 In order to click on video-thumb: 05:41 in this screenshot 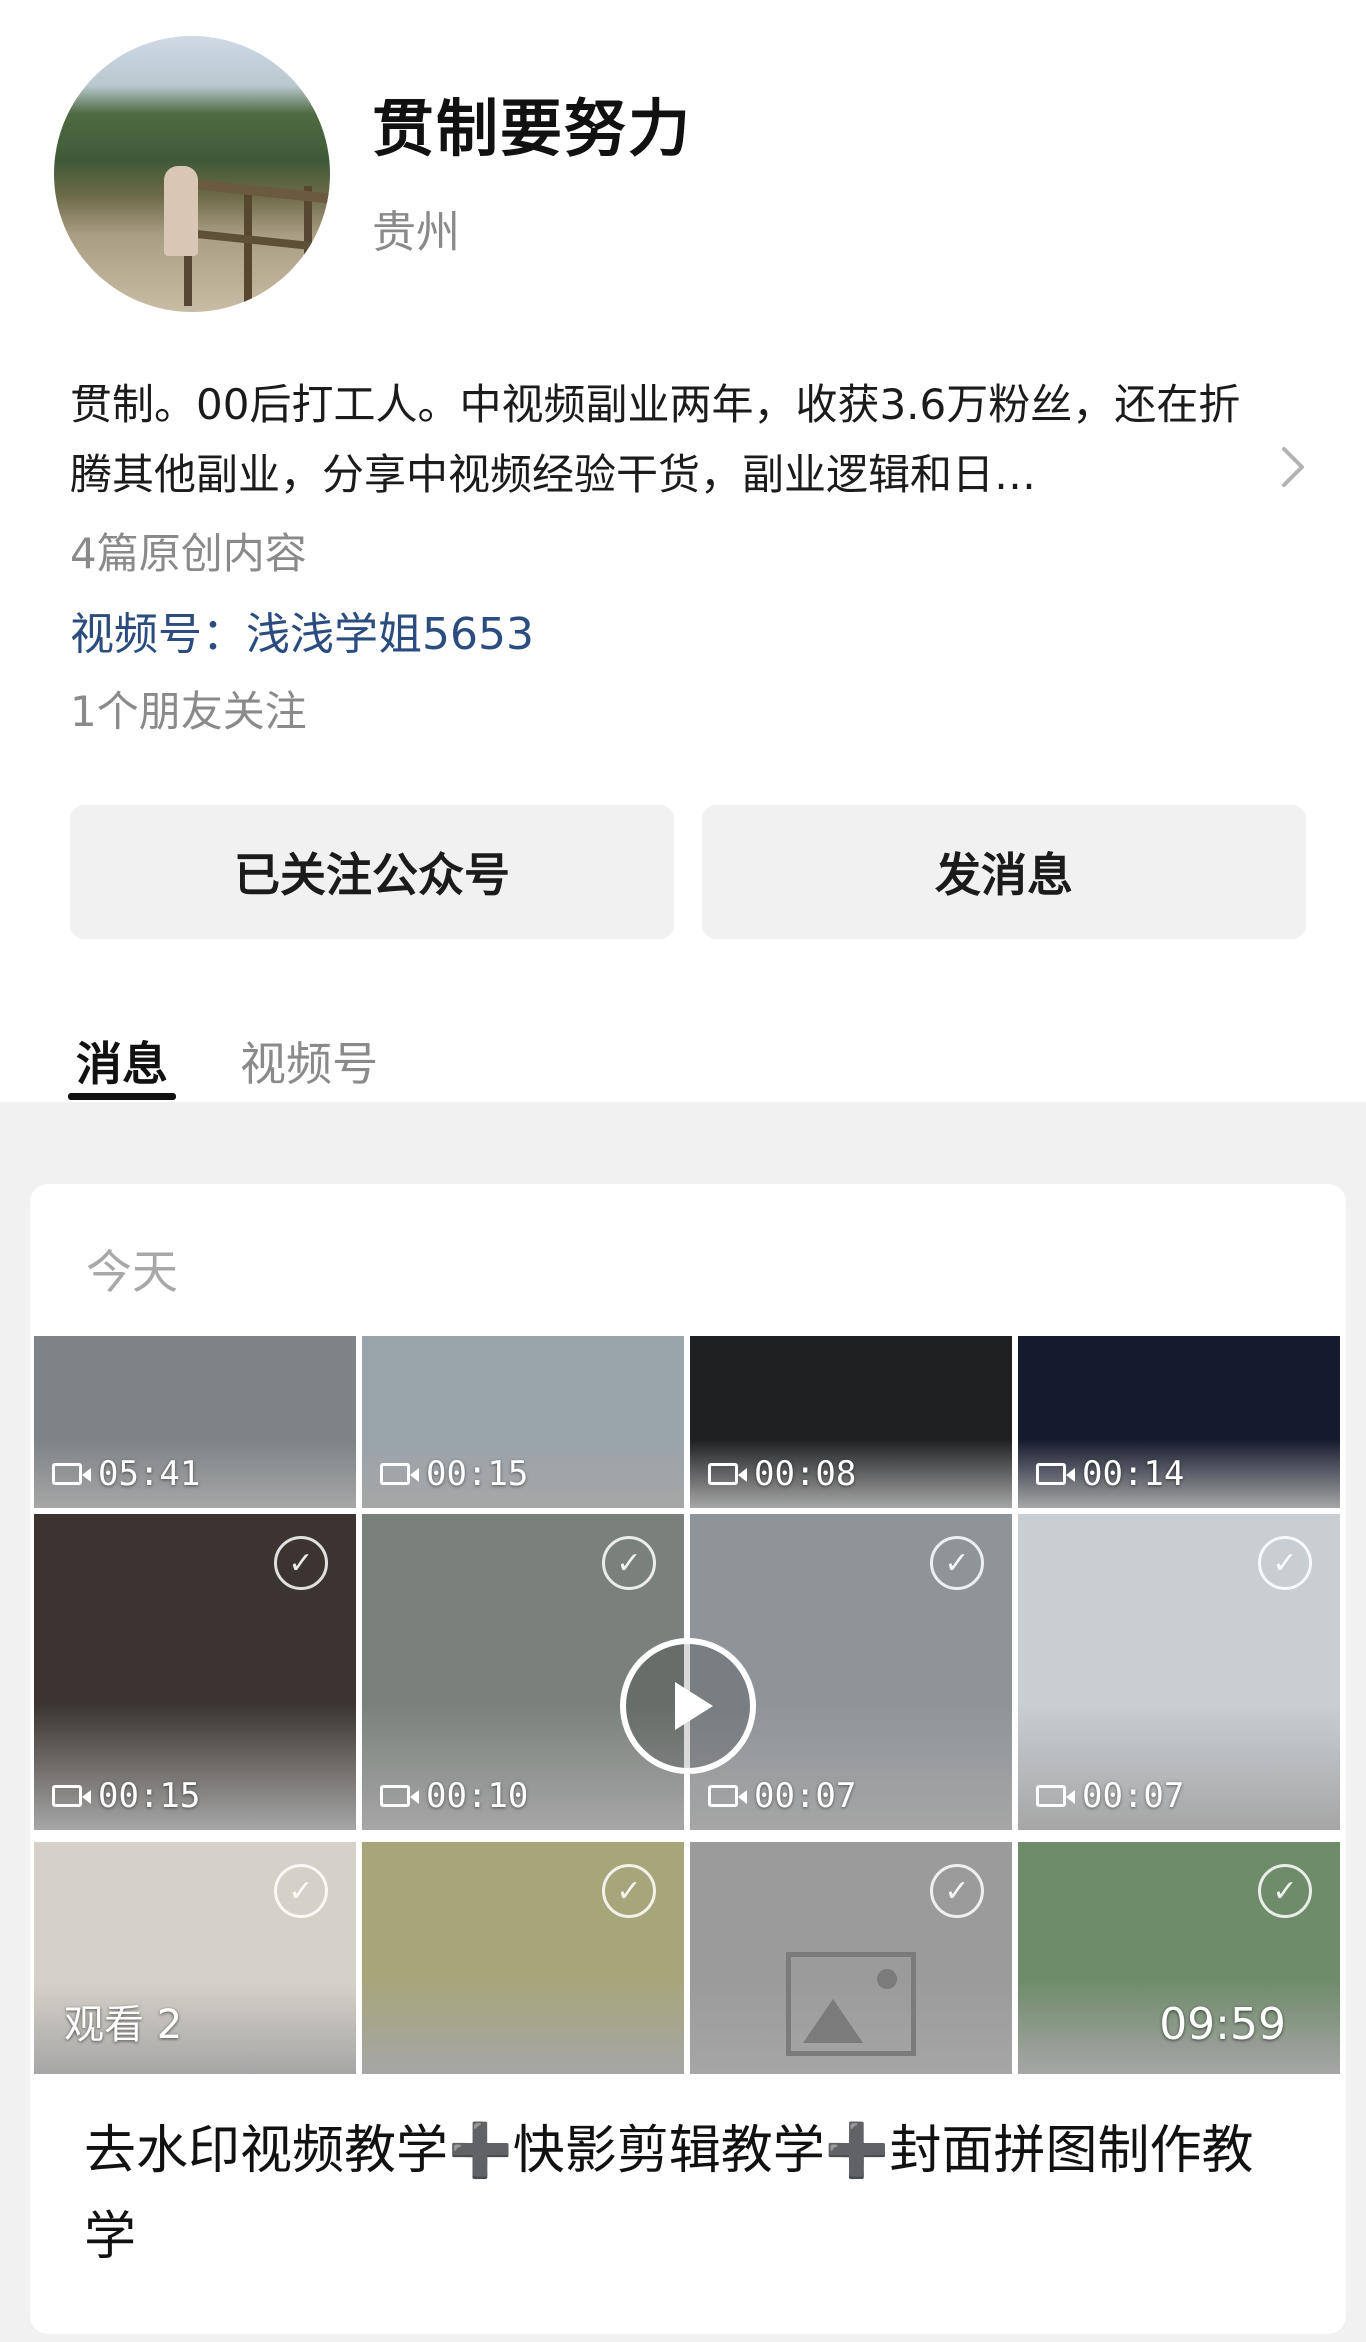, I will do `click(195, 1422)`.